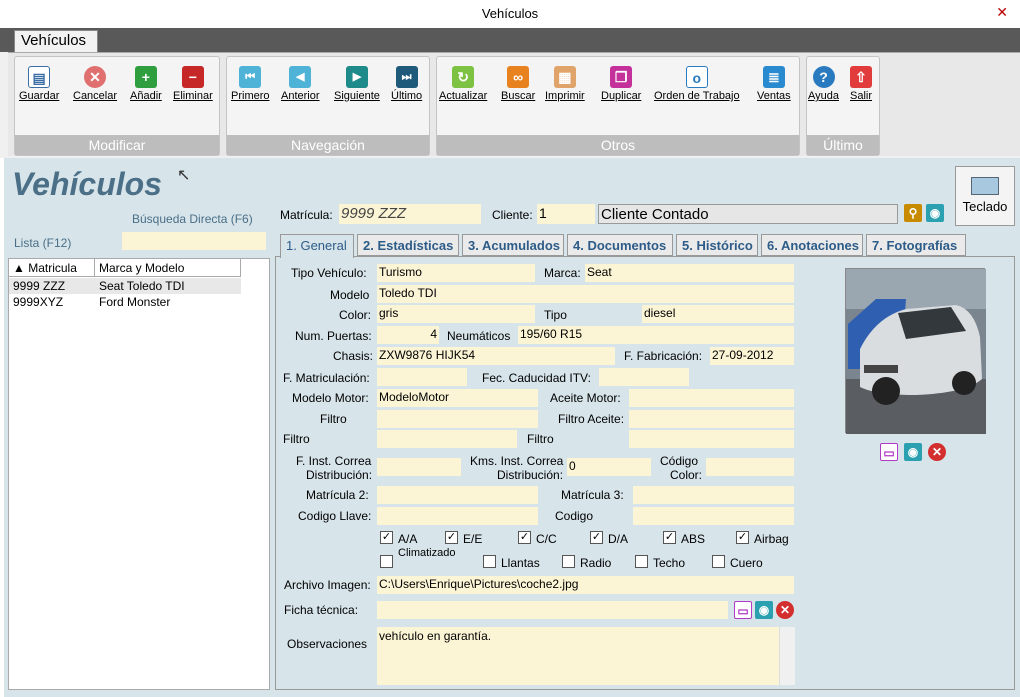 This screenshot has height=697, width=1020. I want to click on anterior-button: ◀ Anterior, so click(300, 84).